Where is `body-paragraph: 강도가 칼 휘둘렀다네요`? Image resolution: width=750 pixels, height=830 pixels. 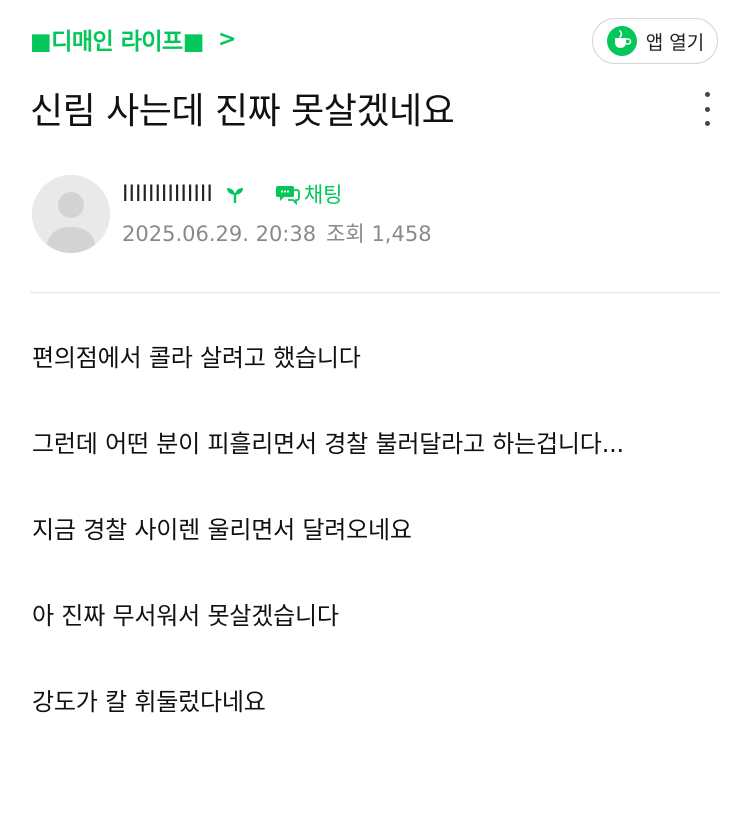
body-paragraph: 강도가 칼 휘둘렀다네요 is located at coordinates (149, 702).